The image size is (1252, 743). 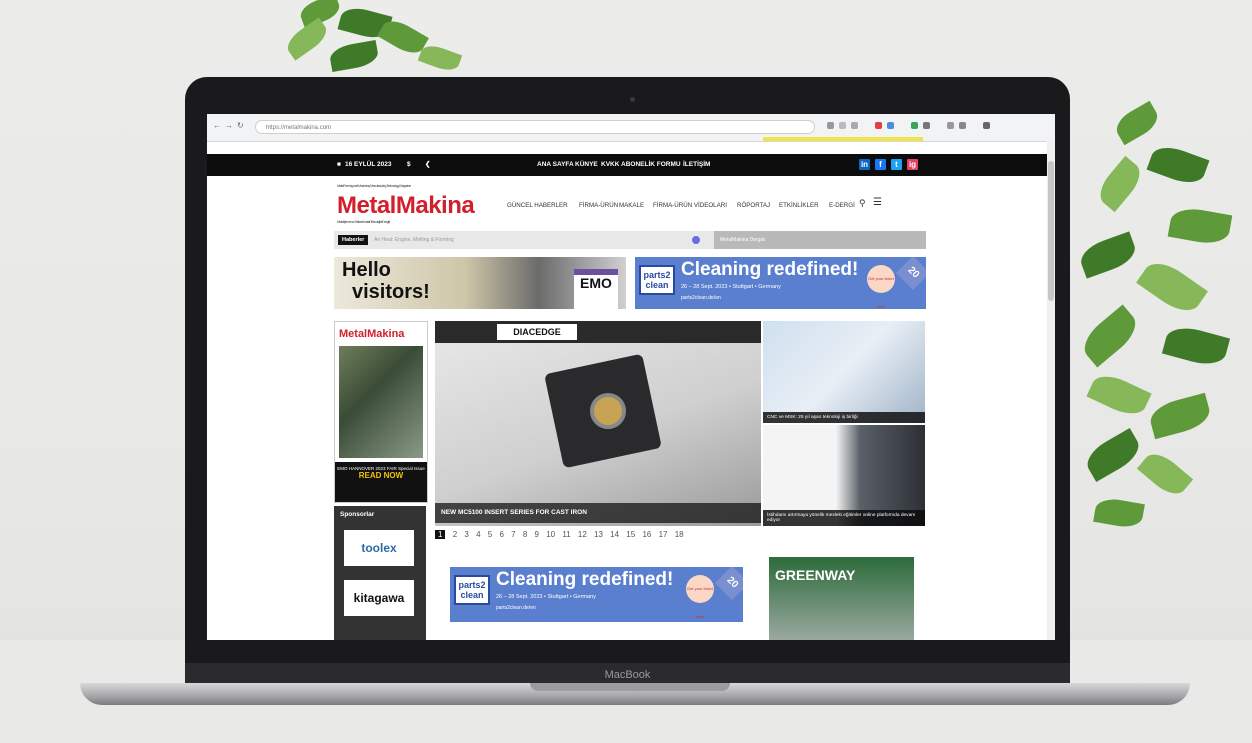 What do you see at coordinates (820, 240) in the screenshot?
I see `ticker-right: MetalMakina Dergisi` at bounding box center [820, 240].